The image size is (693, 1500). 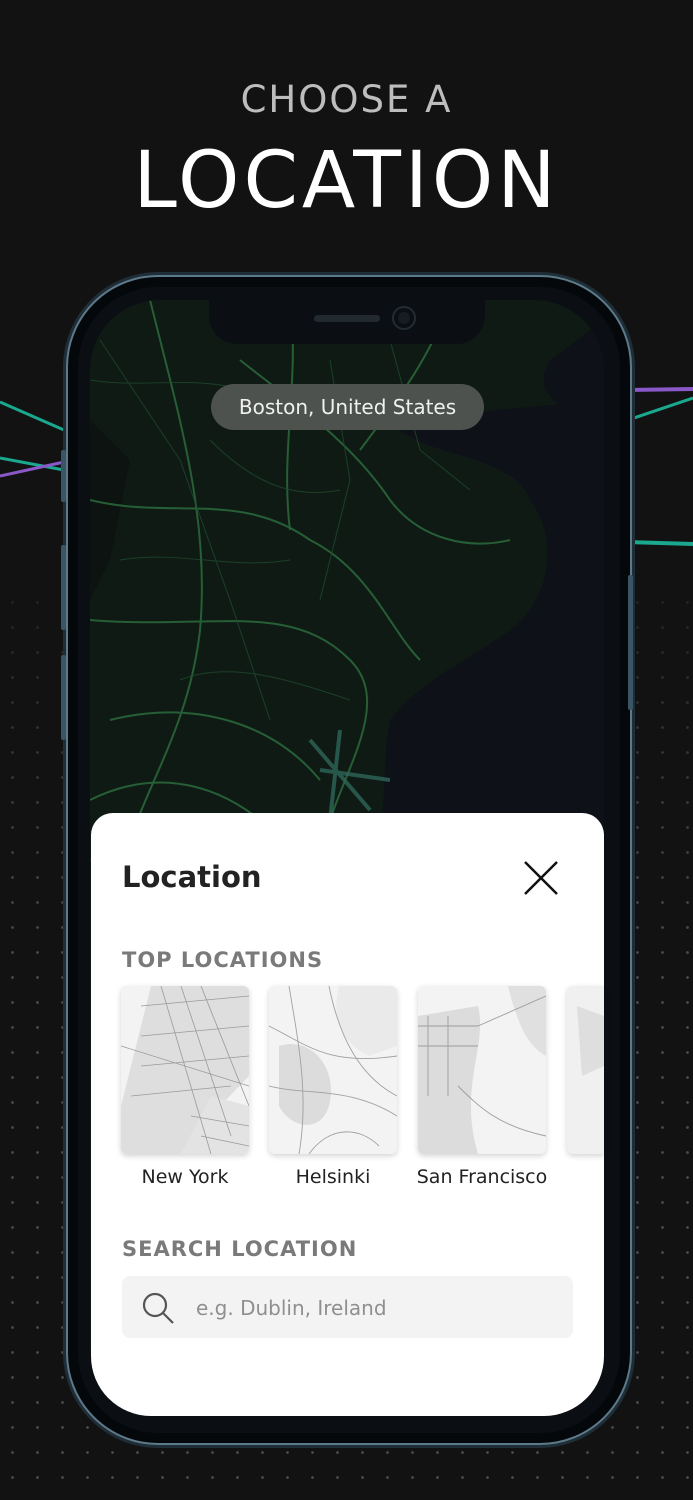 I want to click on san-francisco-map-thumbnail, so click(x=482, y=1070).